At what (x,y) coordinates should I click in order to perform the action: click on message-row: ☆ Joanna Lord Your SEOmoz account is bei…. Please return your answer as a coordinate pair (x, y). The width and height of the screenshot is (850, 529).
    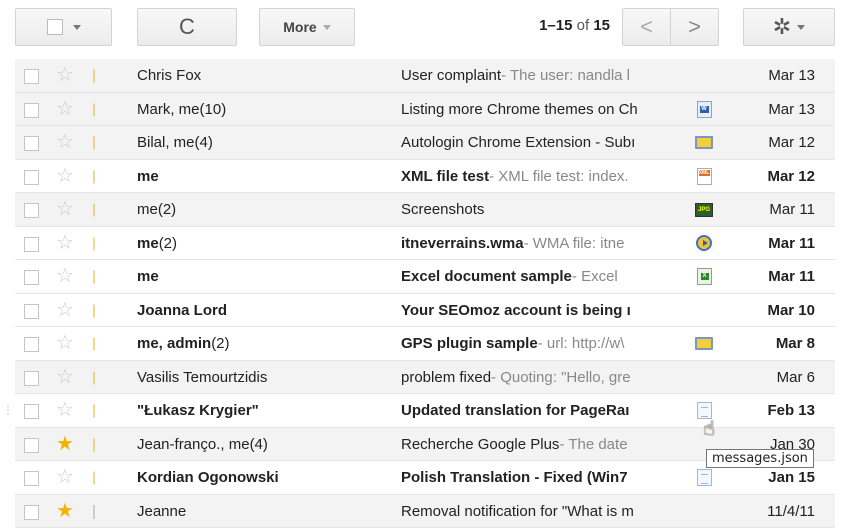
    Looking at the image, I should click on (425, 310).